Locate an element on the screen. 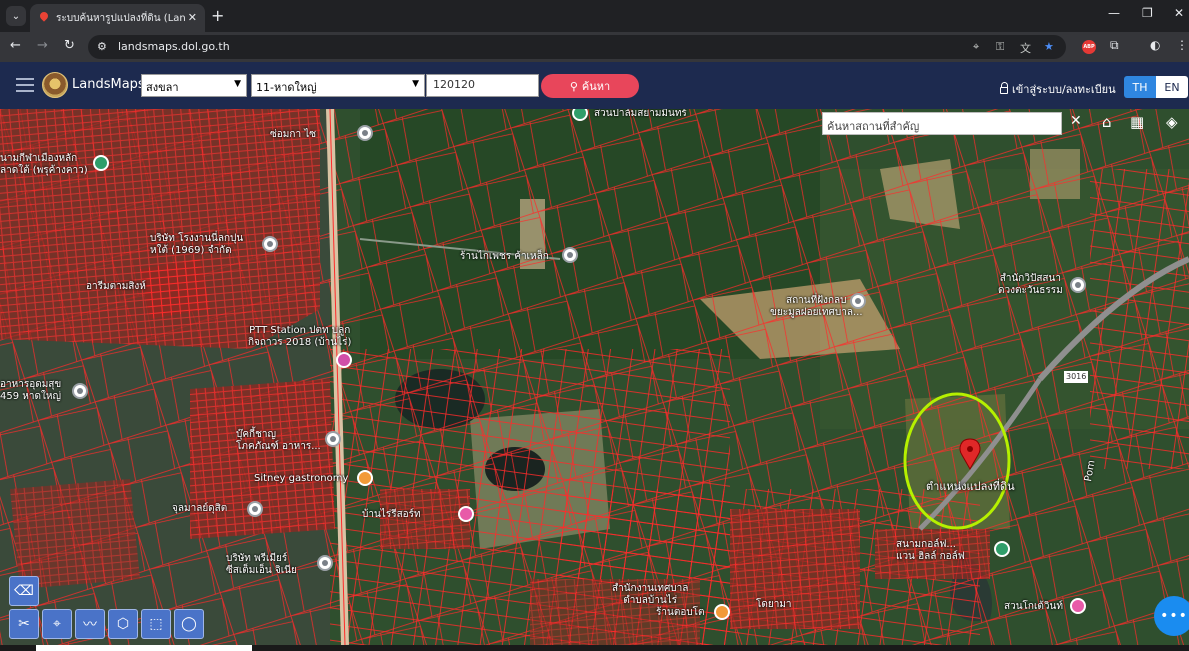 The image size is (1189, 651). tab-title: ระบบค้นหารูปแปลงที่ดิน (LandsMaps is located at coordinates (121, 18).